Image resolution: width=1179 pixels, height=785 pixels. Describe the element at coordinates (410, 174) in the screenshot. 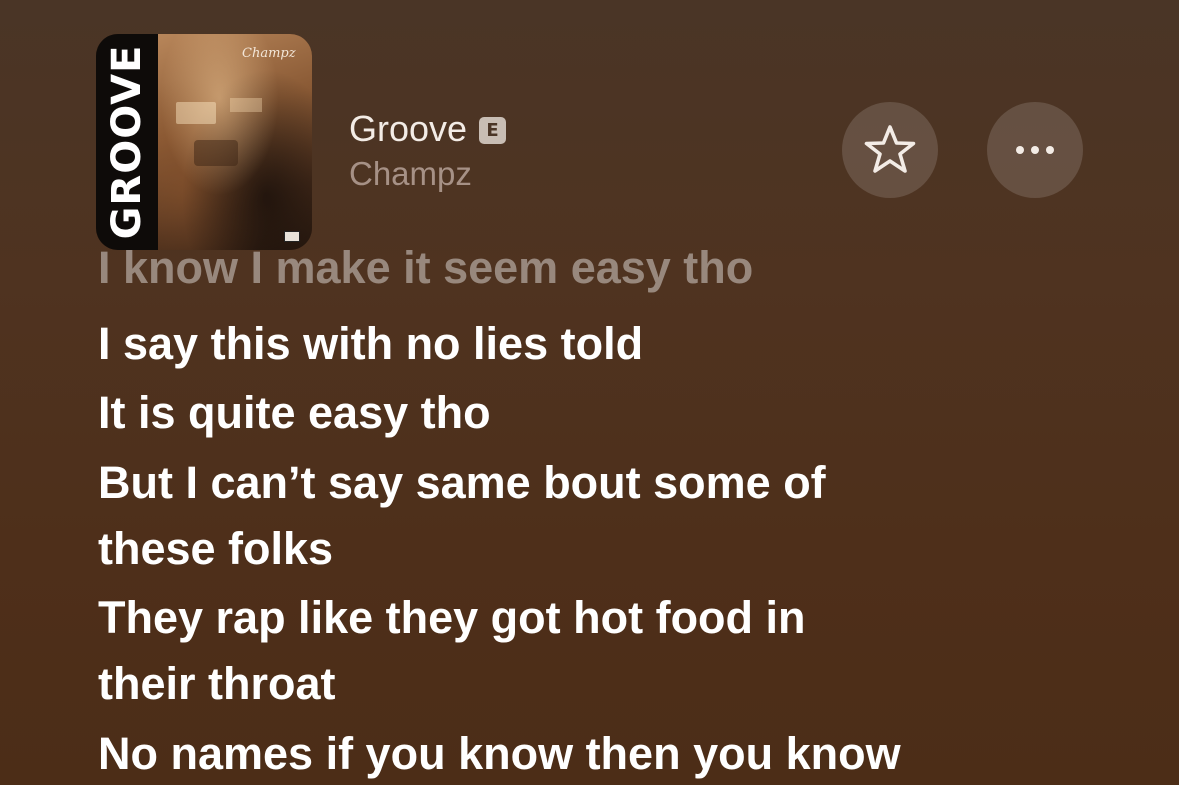

I see `artist-name: Champz` at that location.